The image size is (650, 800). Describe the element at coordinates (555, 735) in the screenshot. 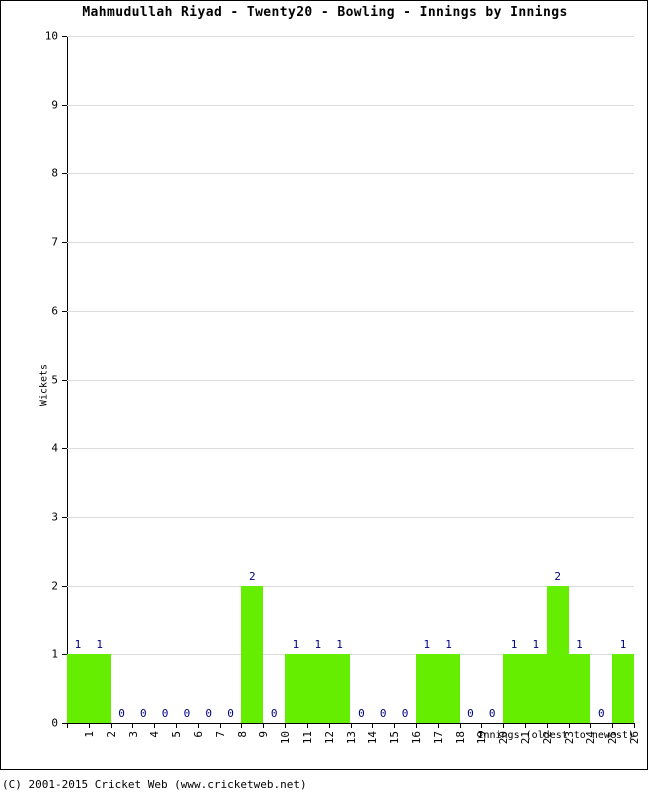

I see `x-axis-label: Innings (oldest to newest)` at that location.